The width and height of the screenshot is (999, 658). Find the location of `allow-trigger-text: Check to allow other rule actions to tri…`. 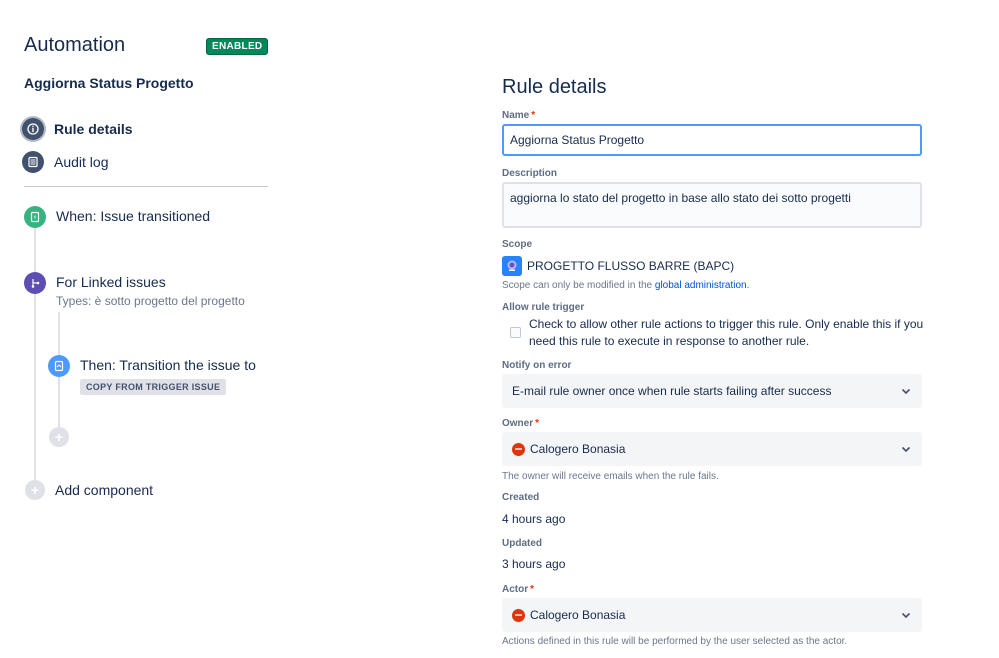

allow-trigger-text: Check to allow other rule actions to tri… is located at coordinates (726, 332).